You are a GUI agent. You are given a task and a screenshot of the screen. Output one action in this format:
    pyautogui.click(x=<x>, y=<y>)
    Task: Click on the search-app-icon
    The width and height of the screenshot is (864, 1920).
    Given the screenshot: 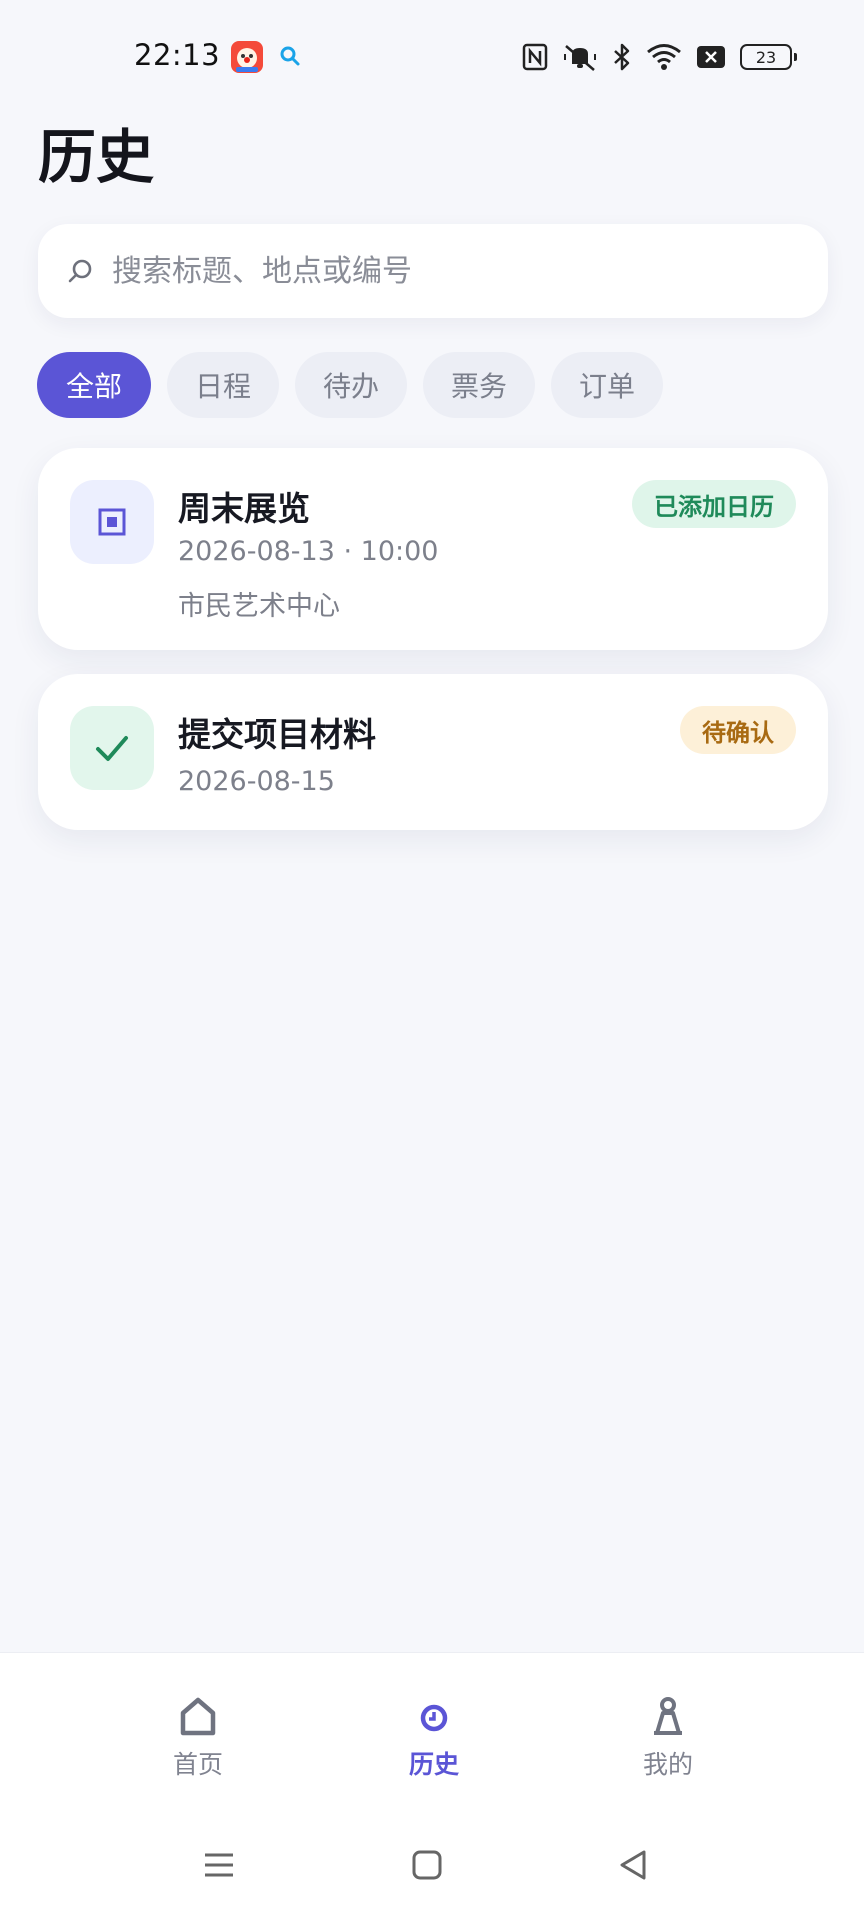 What is the action you would take?
    pyautogui.click(x=290, y=56)
    